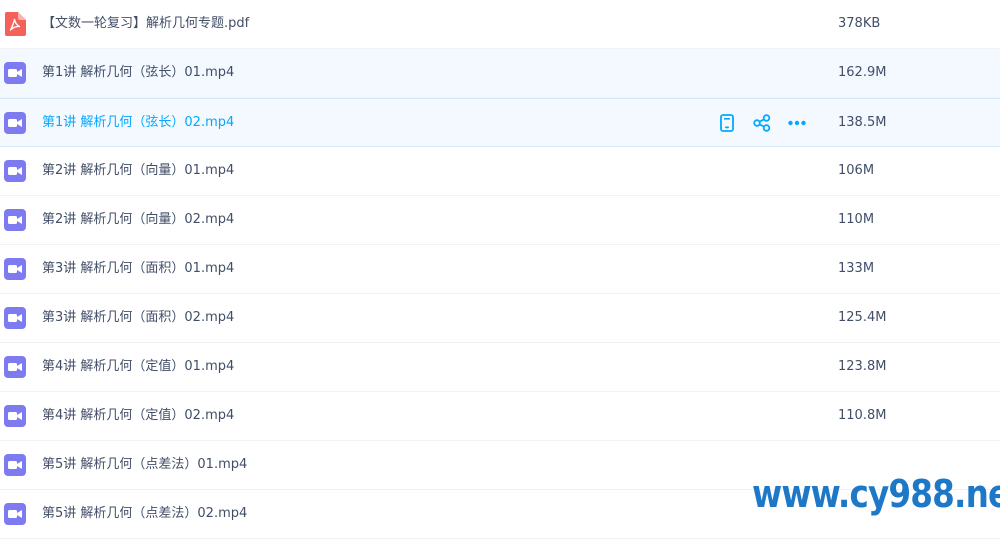 This screenshot has height=539, width=1000. What do you see at coordinates (138, 318) in the screenshot?
I see `file-name: 第3讲 解析几何（面积）02.mp4` at bounding box center [138, 318].